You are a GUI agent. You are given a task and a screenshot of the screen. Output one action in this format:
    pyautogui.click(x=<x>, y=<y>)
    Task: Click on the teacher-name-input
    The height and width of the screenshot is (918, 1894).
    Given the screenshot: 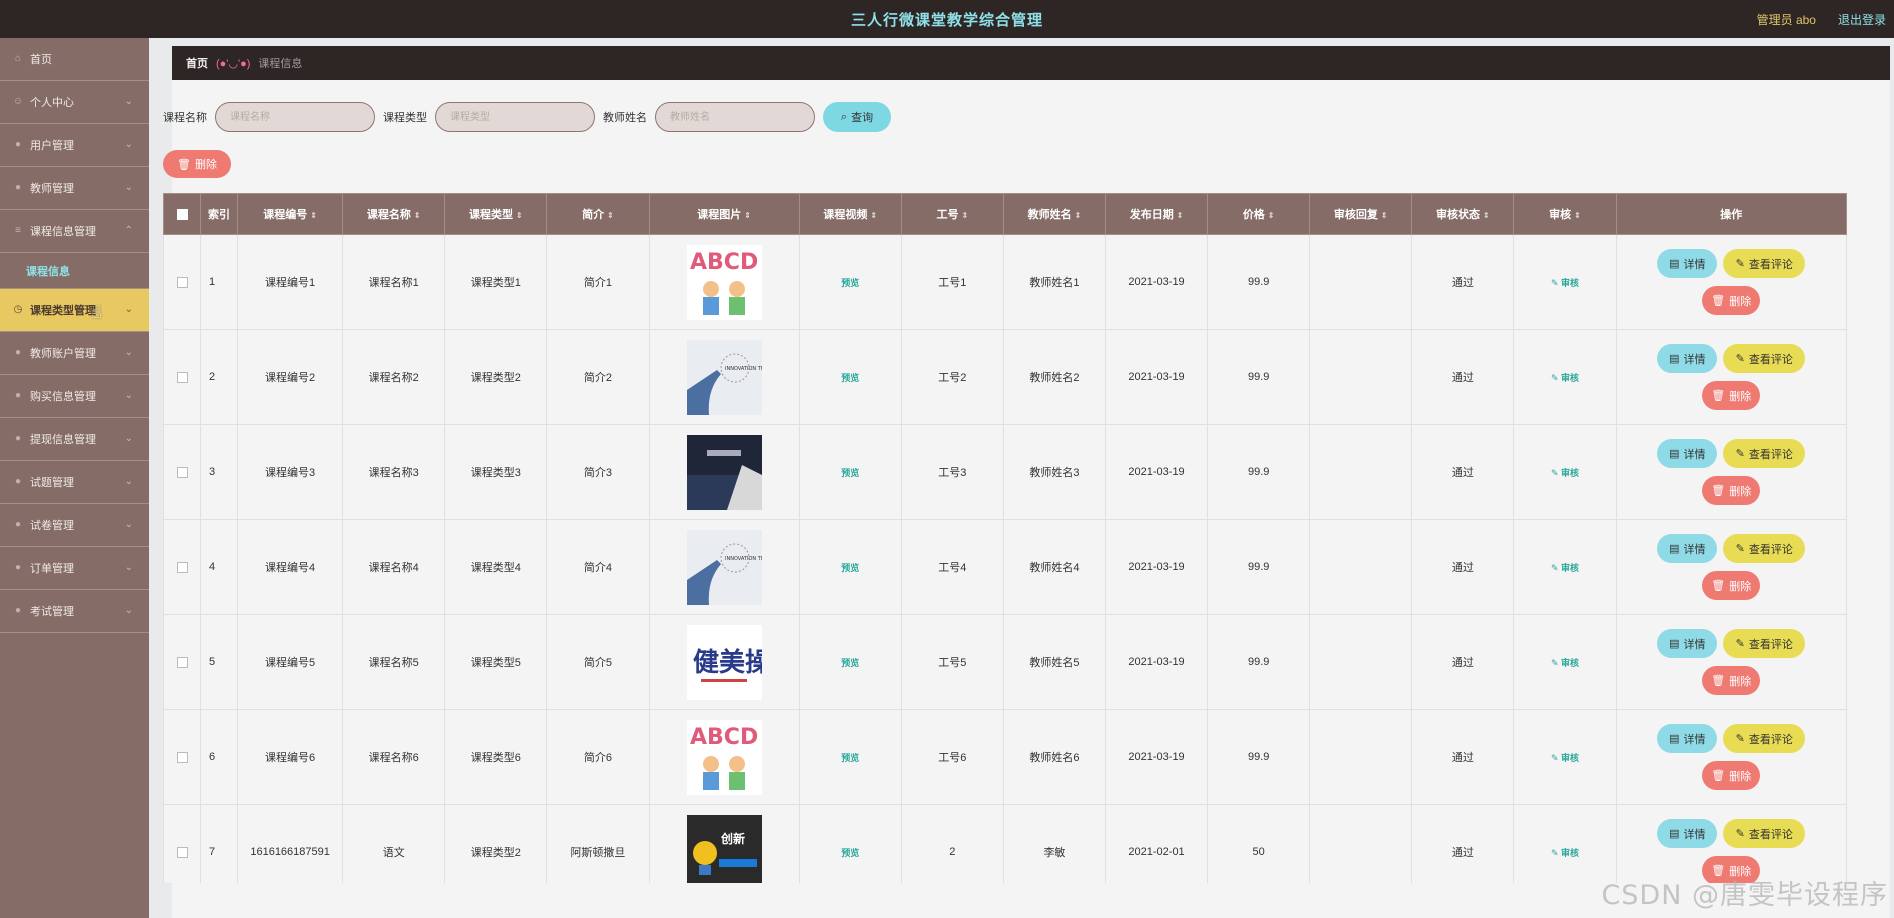 What is the action you would take?
    pyautogui.click(x=735, y=117)
    